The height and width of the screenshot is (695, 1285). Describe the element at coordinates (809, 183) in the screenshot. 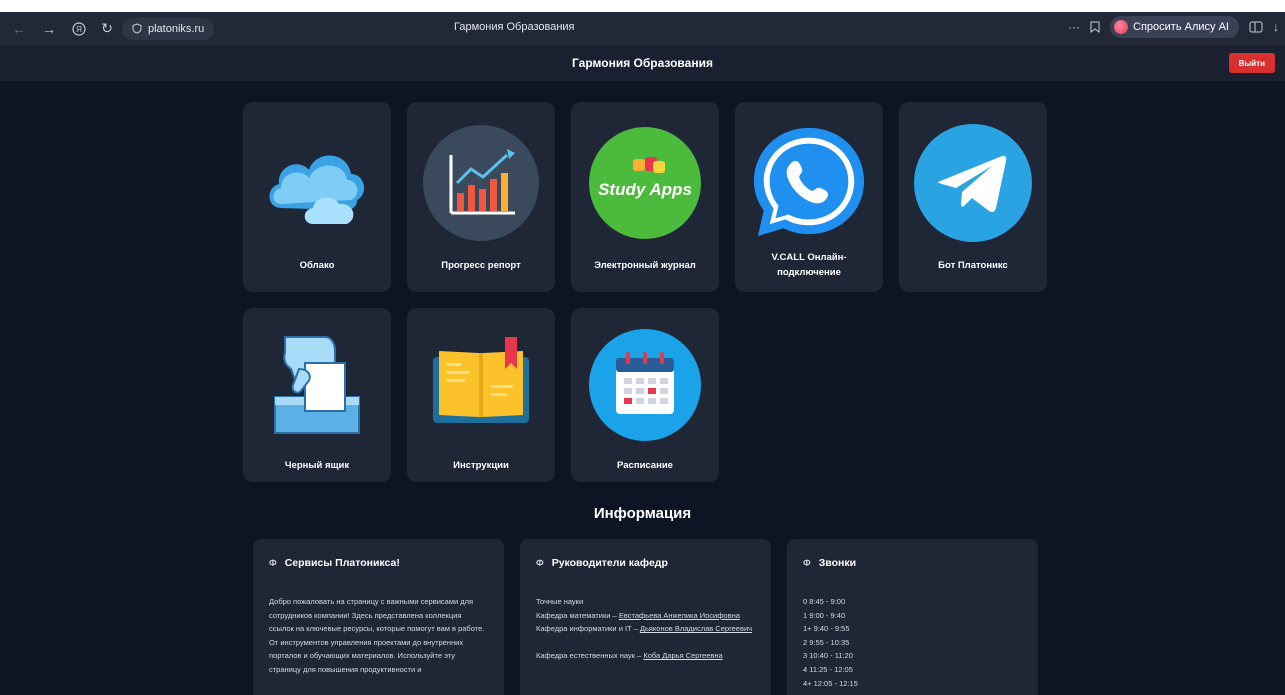

I see `phone-icon` at that location.